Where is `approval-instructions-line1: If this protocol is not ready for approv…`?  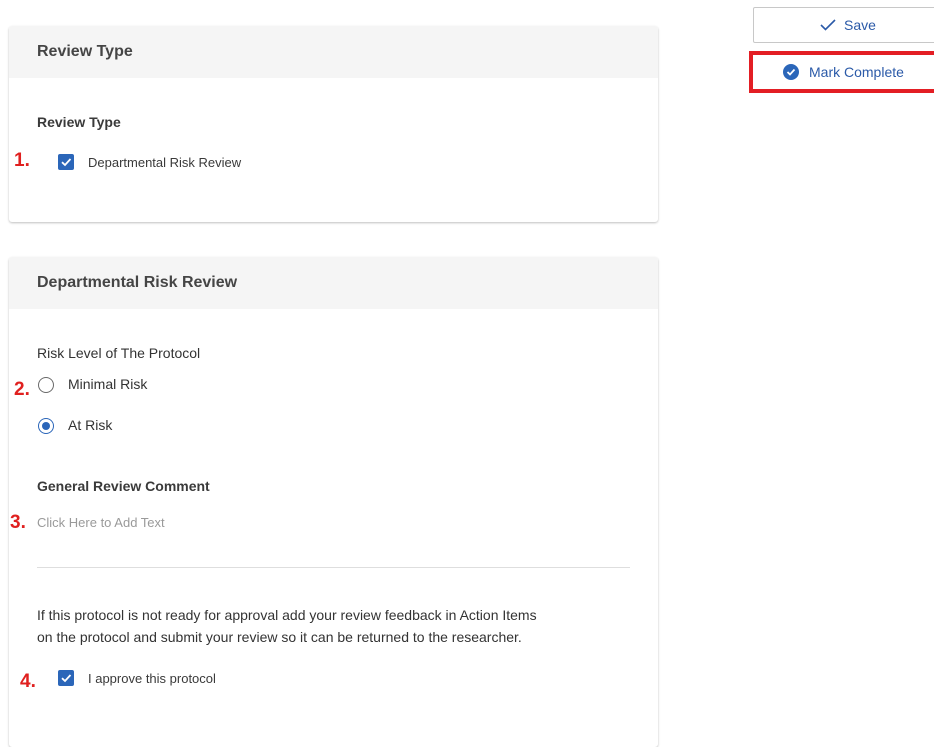
approval-instructions-line1: If this protocol is not ready for approv… is located at coordinates (287, 615).